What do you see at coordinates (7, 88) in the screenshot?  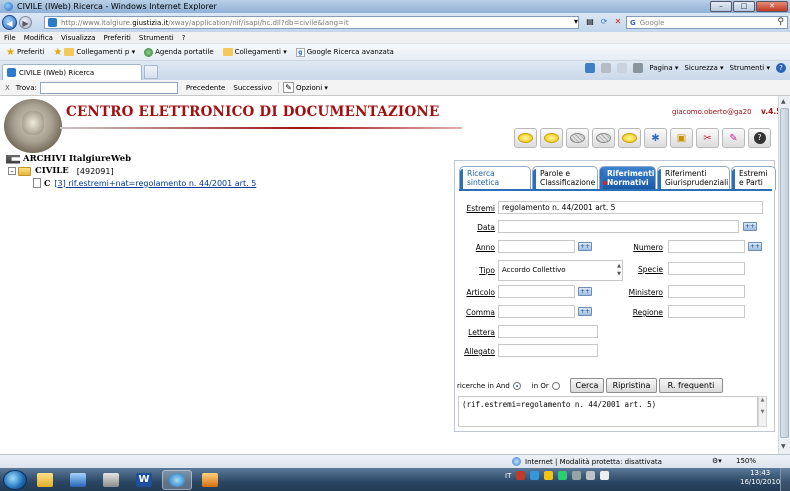 I see `close-find-icon: X` at bounding box center [7, 88].